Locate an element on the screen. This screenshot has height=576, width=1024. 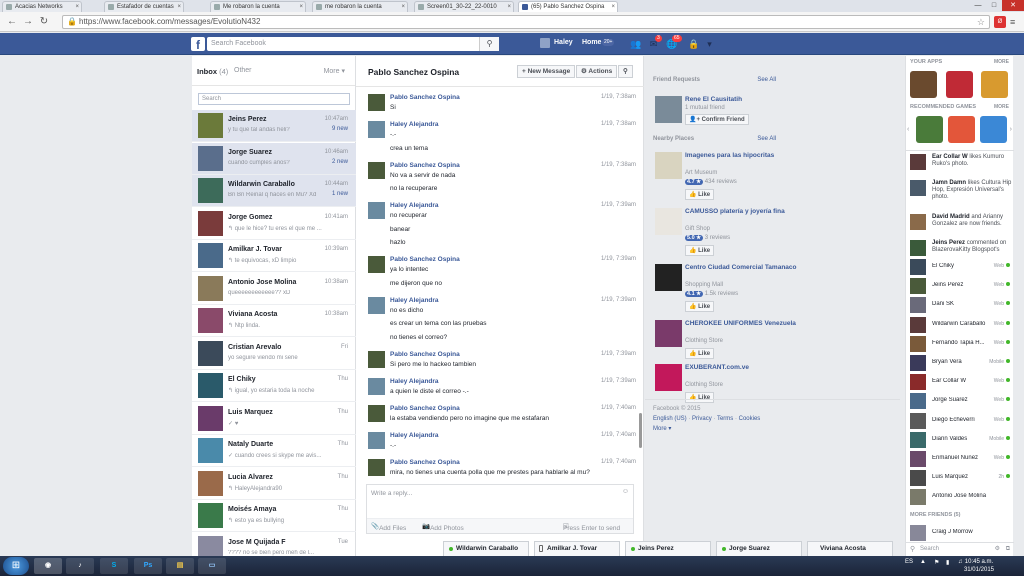
next-arrow-icon: › is located at coordinates (1011, 129).